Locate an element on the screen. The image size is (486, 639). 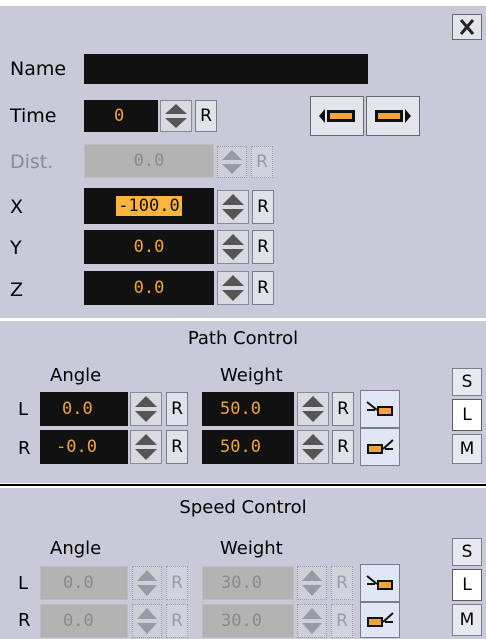
path-left-weight-input: 50.0 is located at coordinates (248, 409).